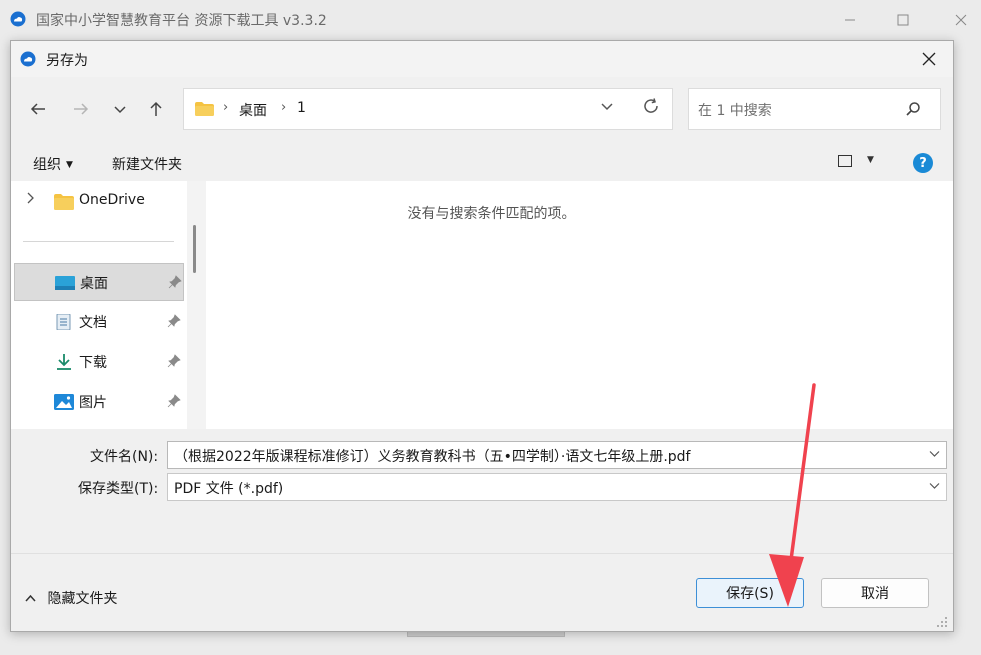 This screenshot has height=655, width=981. I want to click on tree-item-onedrive: OneDrive, so click(99, 202).